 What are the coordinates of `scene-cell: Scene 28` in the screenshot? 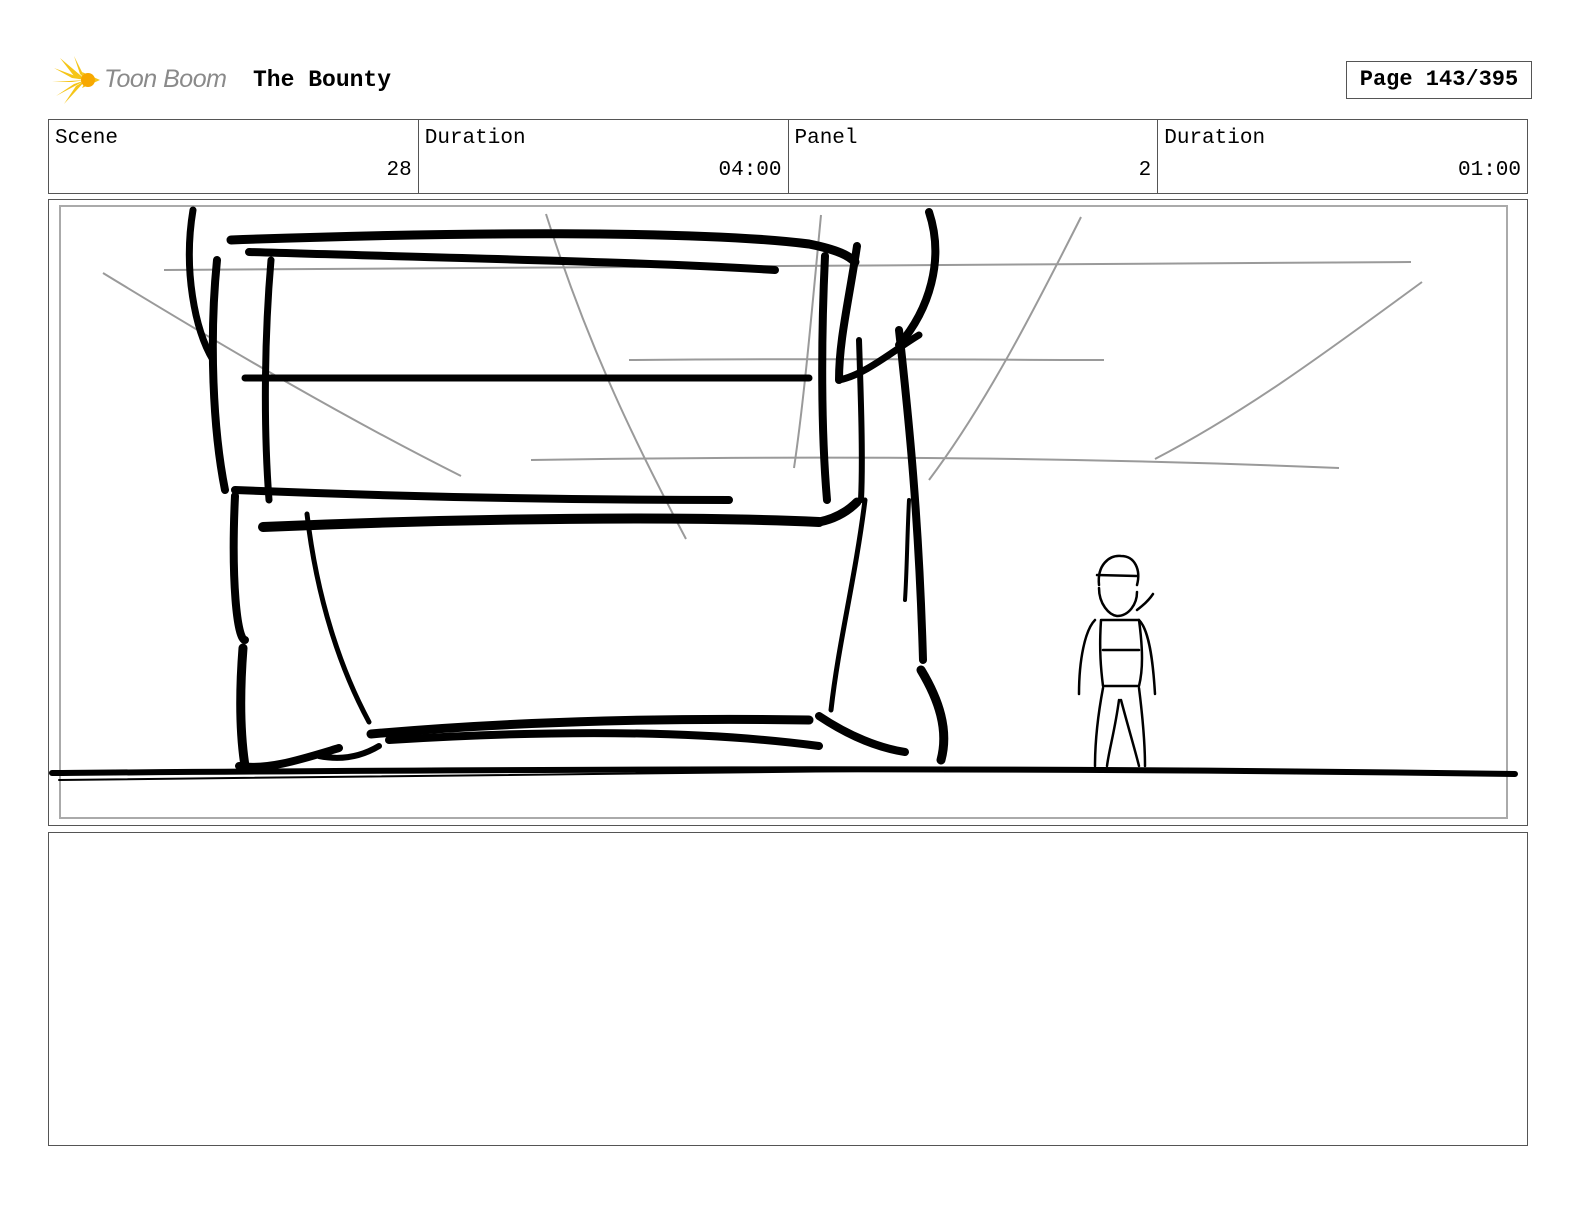 It's located at (234, 156).